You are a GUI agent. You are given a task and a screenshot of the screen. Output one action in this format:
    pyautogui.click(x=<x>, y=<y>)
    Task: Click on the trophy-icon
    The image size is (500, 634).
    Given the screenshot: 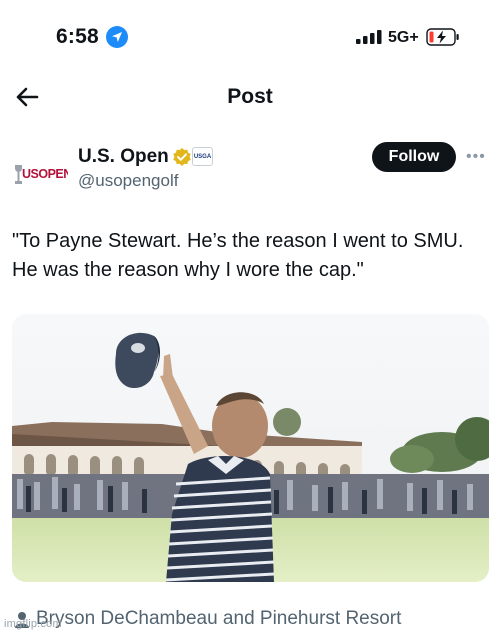 What is the action you would take?
    pyautogui.click(x=18, y=174)
    